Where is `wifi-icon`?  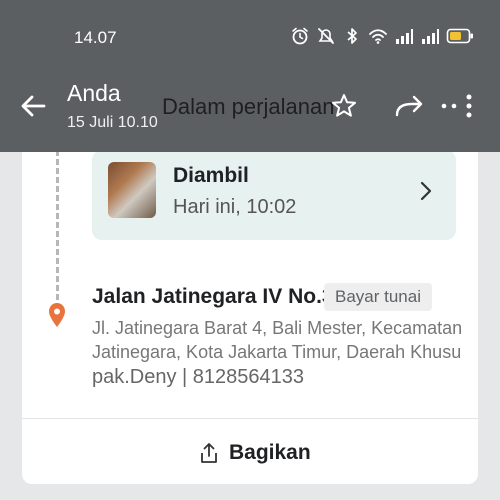 wifi-icon is located at coordinates (378, 36).